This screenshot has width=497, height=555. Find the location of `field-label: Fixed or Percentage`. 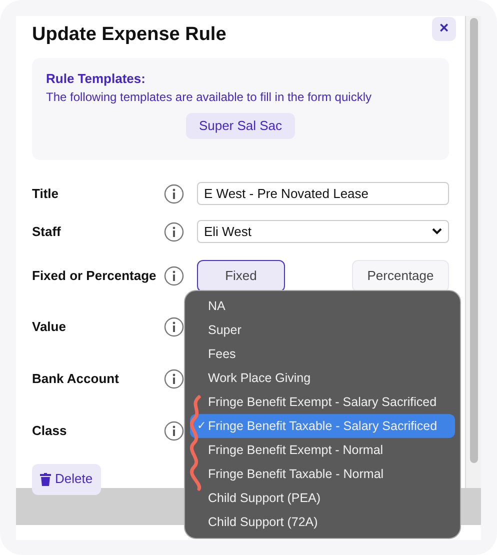

field-label: Fixed or Percentage is located at coordinates (95, 275).